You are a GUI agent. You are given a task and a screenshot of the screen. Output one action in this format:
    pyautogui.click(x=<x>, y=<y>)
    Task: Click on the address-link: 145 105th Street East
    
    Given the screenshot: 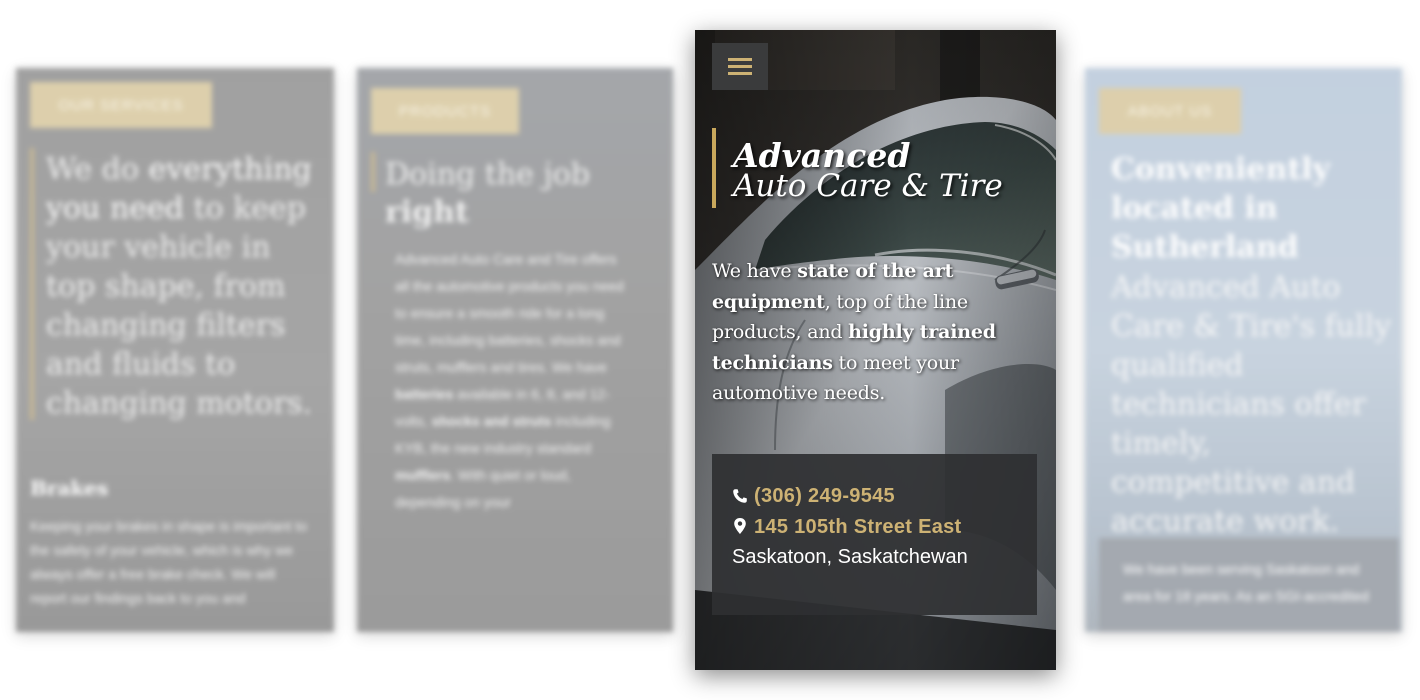 What is the action you would take?
    pyautogui.click(x=847, y=527)
    